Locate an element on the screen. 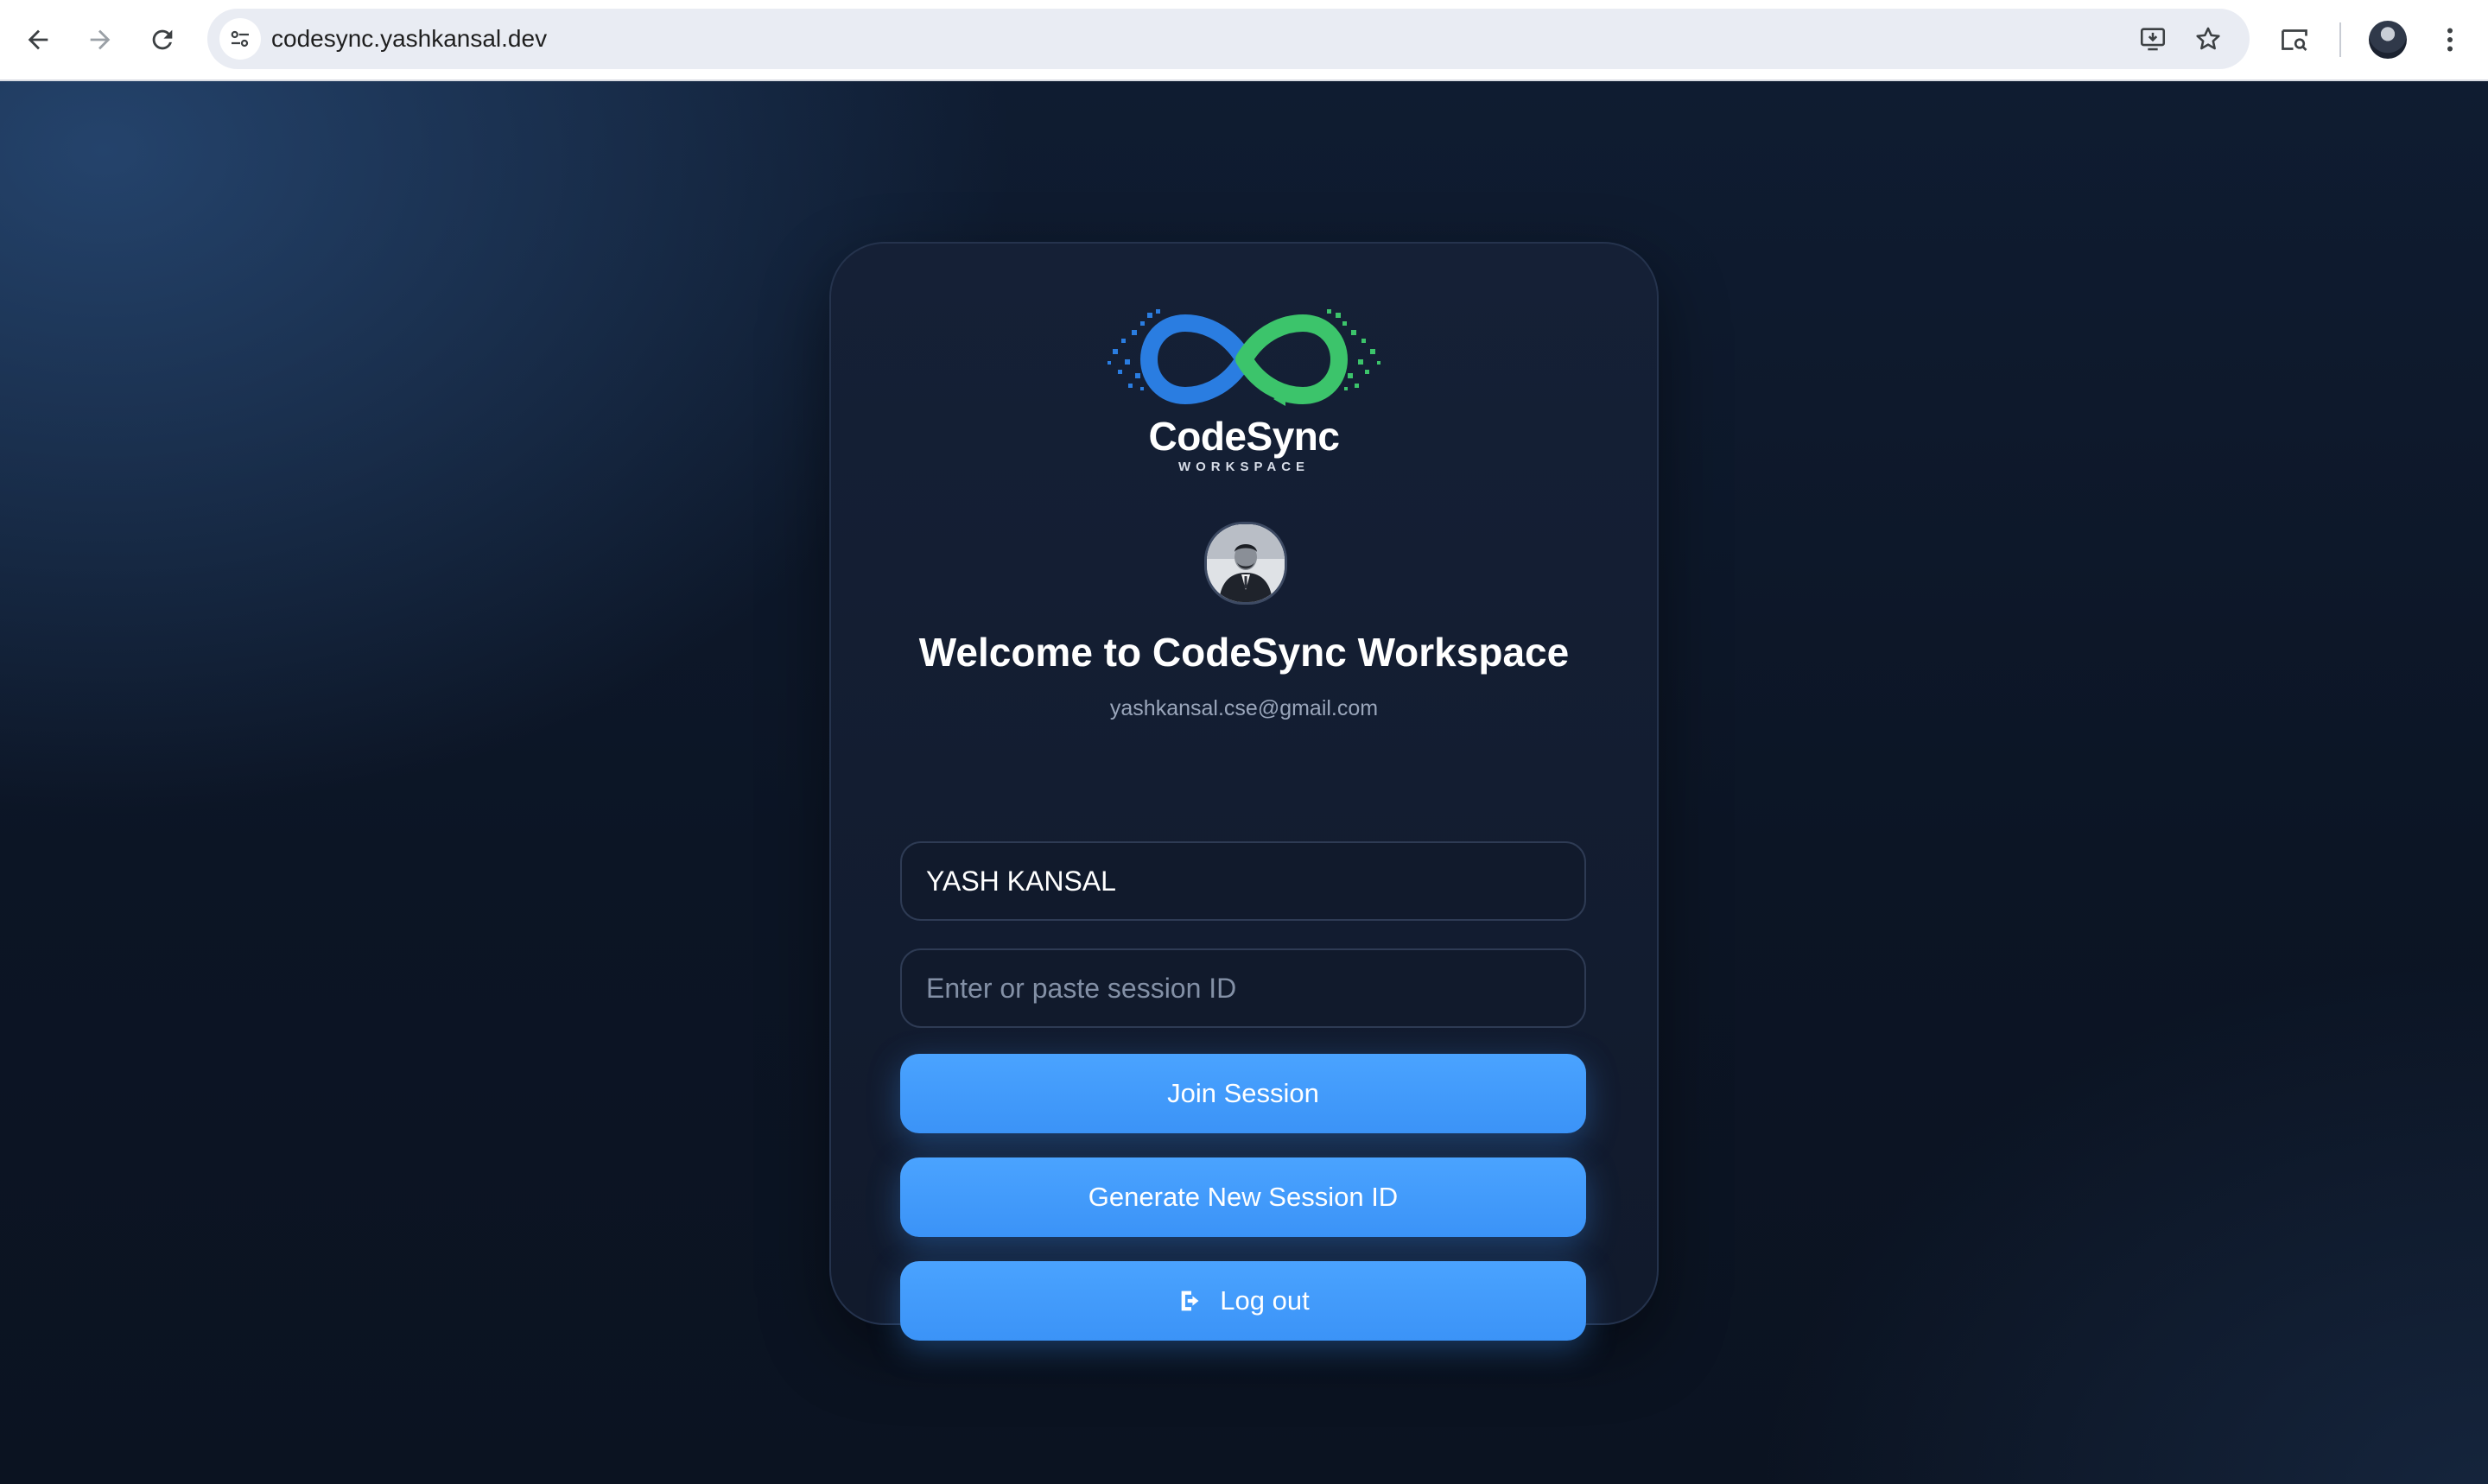  site-settings-button is located at coordinates (240, 39).